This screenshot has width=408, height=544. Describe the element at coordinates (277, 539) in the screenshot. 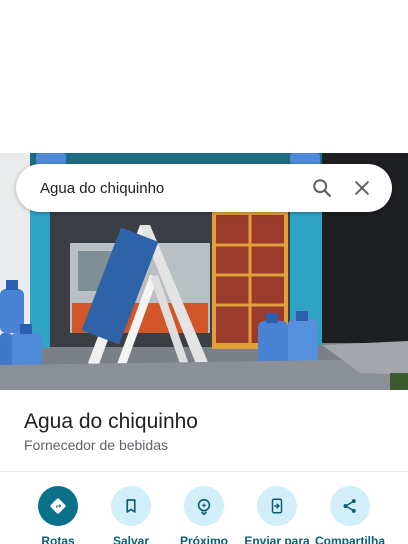

I see `send-to-phone-label: Enviar para` at that location.